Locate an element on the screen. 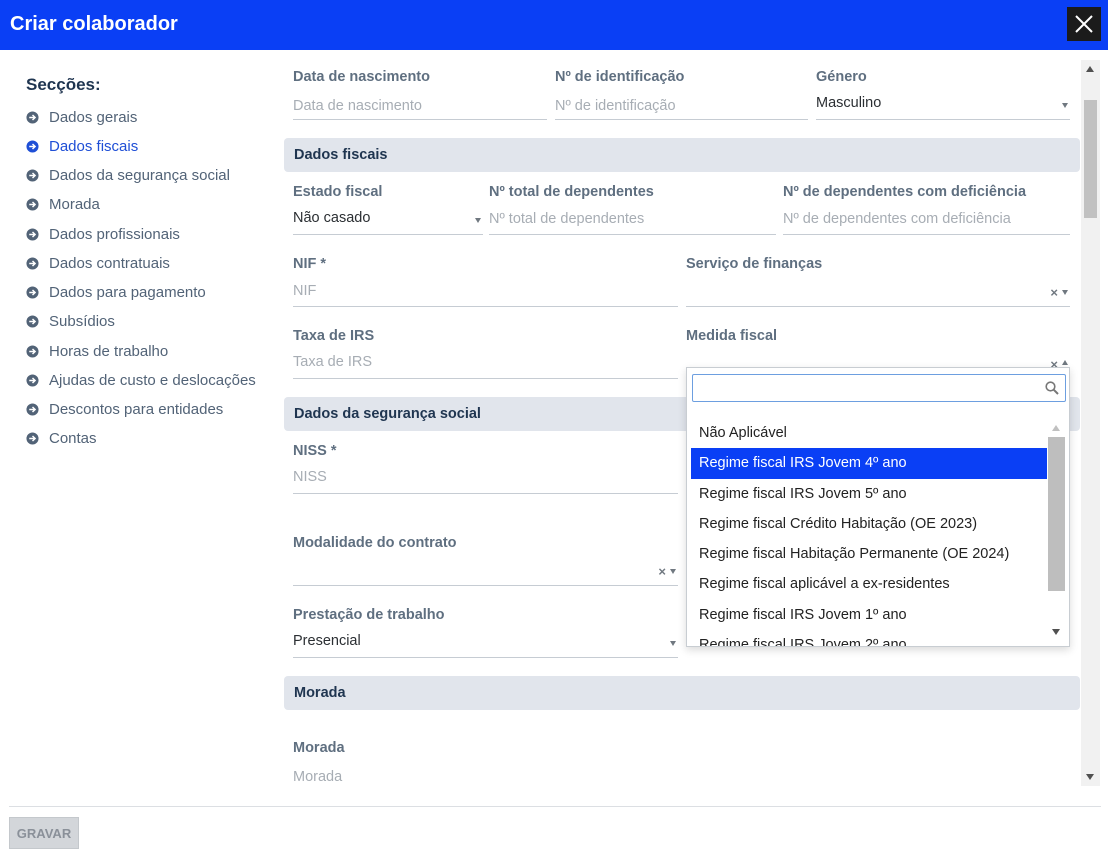 Image resolution: width=1108 pixels, height=853 pixels. work-mode-value: Presencial is located at coordinates (327, 641).